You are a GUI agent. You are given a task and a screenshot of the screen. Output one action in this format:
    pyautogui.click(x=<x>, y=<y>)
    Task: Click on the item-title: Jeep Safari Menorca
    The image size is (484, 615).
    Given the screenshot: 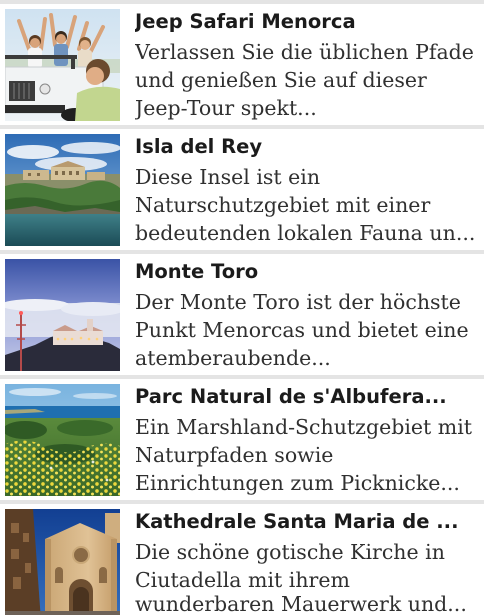 What is the action you would take?
    pyautogui.click(x=245, y=21)
    